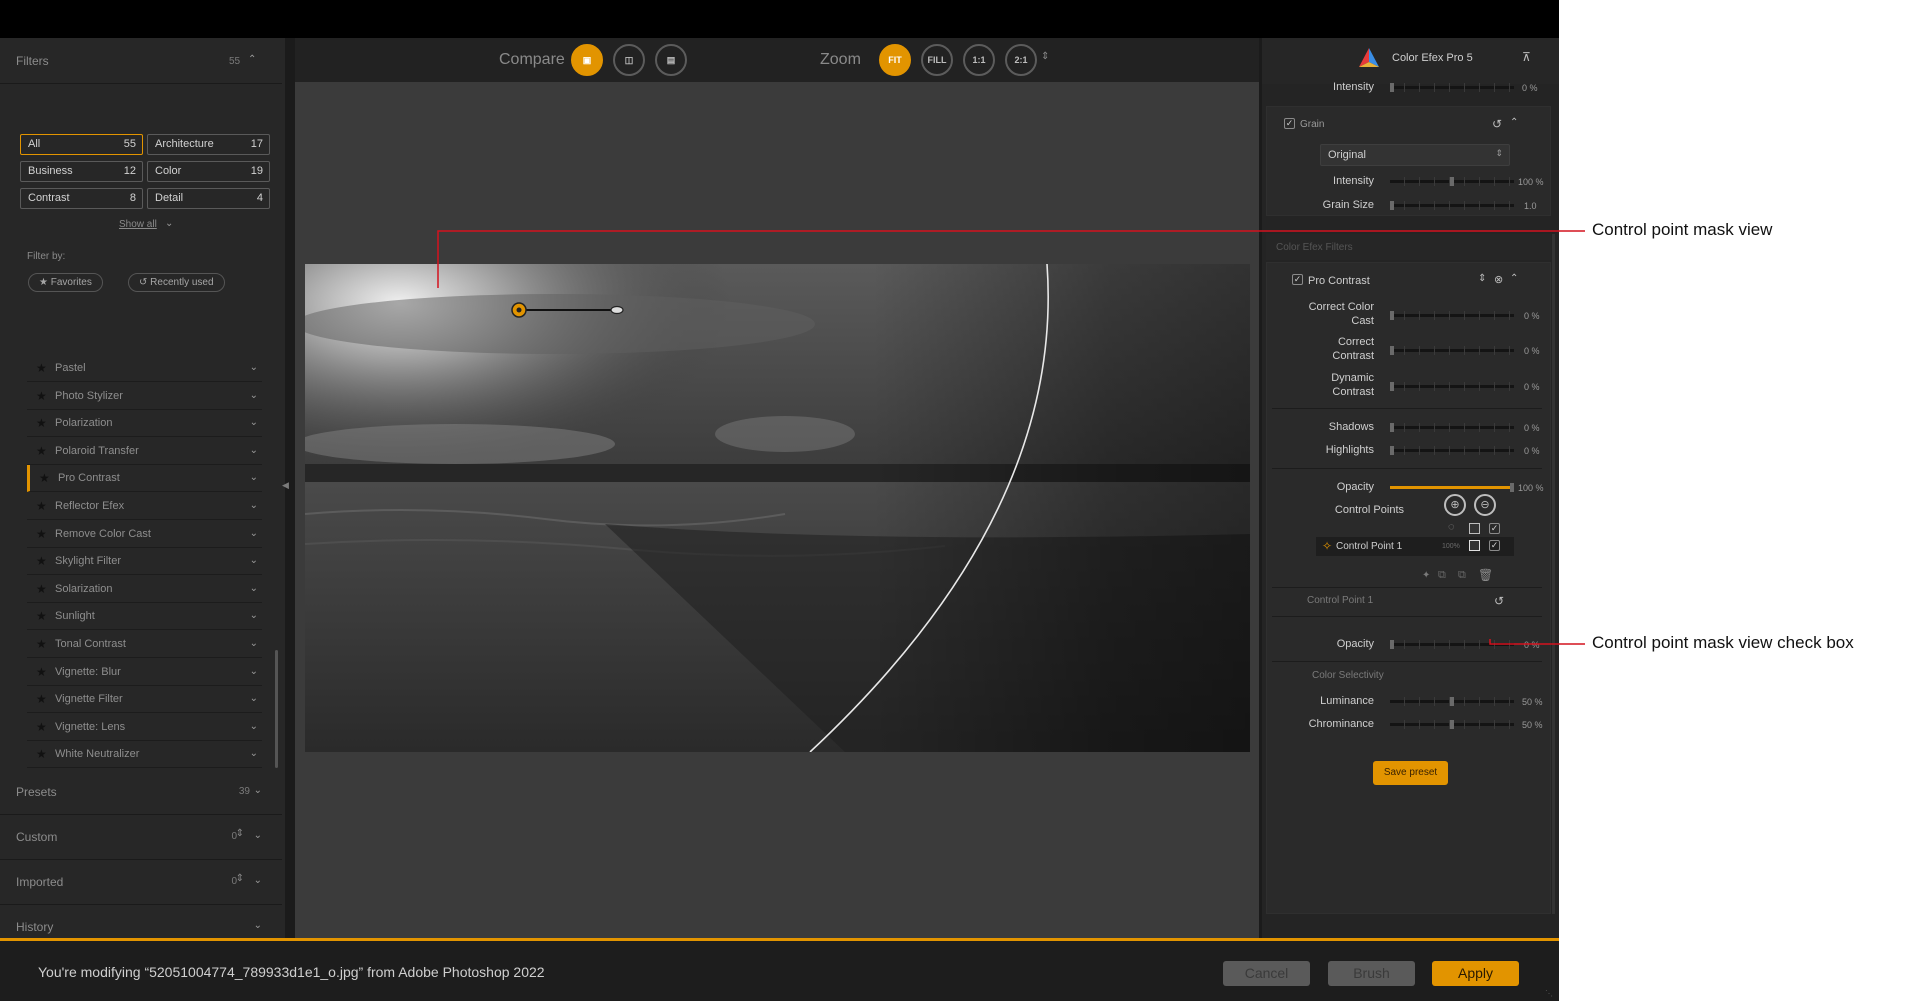  I want to click on mask-checkbox-callout-line, so click(1537, 642).